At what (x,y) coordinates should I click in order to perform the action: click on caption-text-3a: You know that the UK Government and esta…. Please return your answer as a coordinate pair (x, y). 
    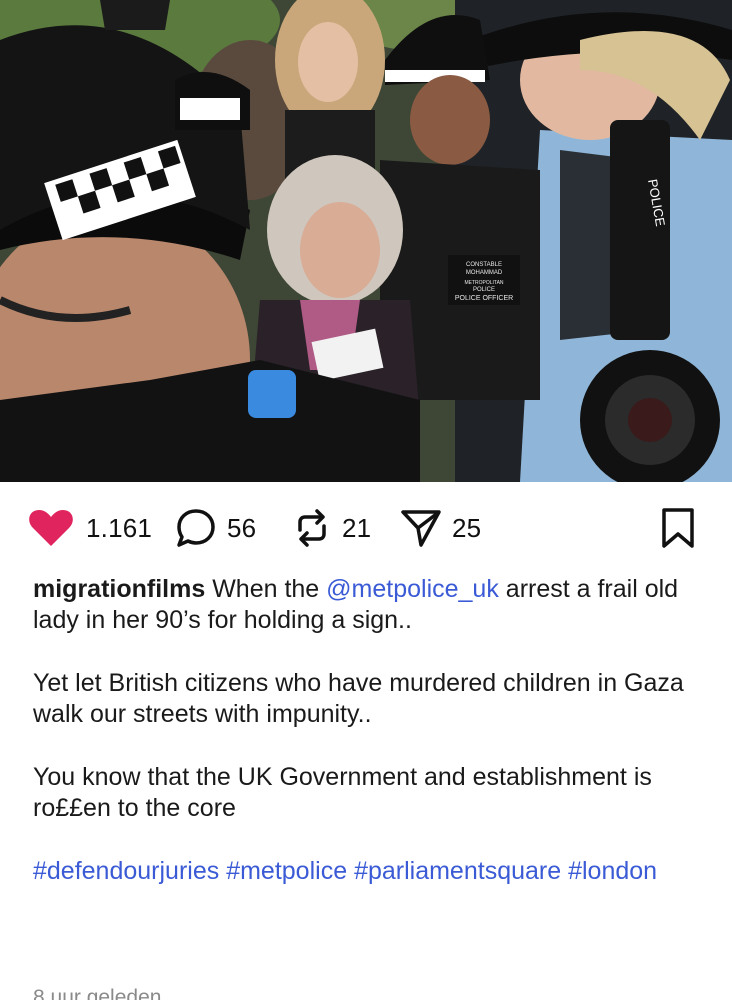
    Looking at the image, I should click on (342, 777).